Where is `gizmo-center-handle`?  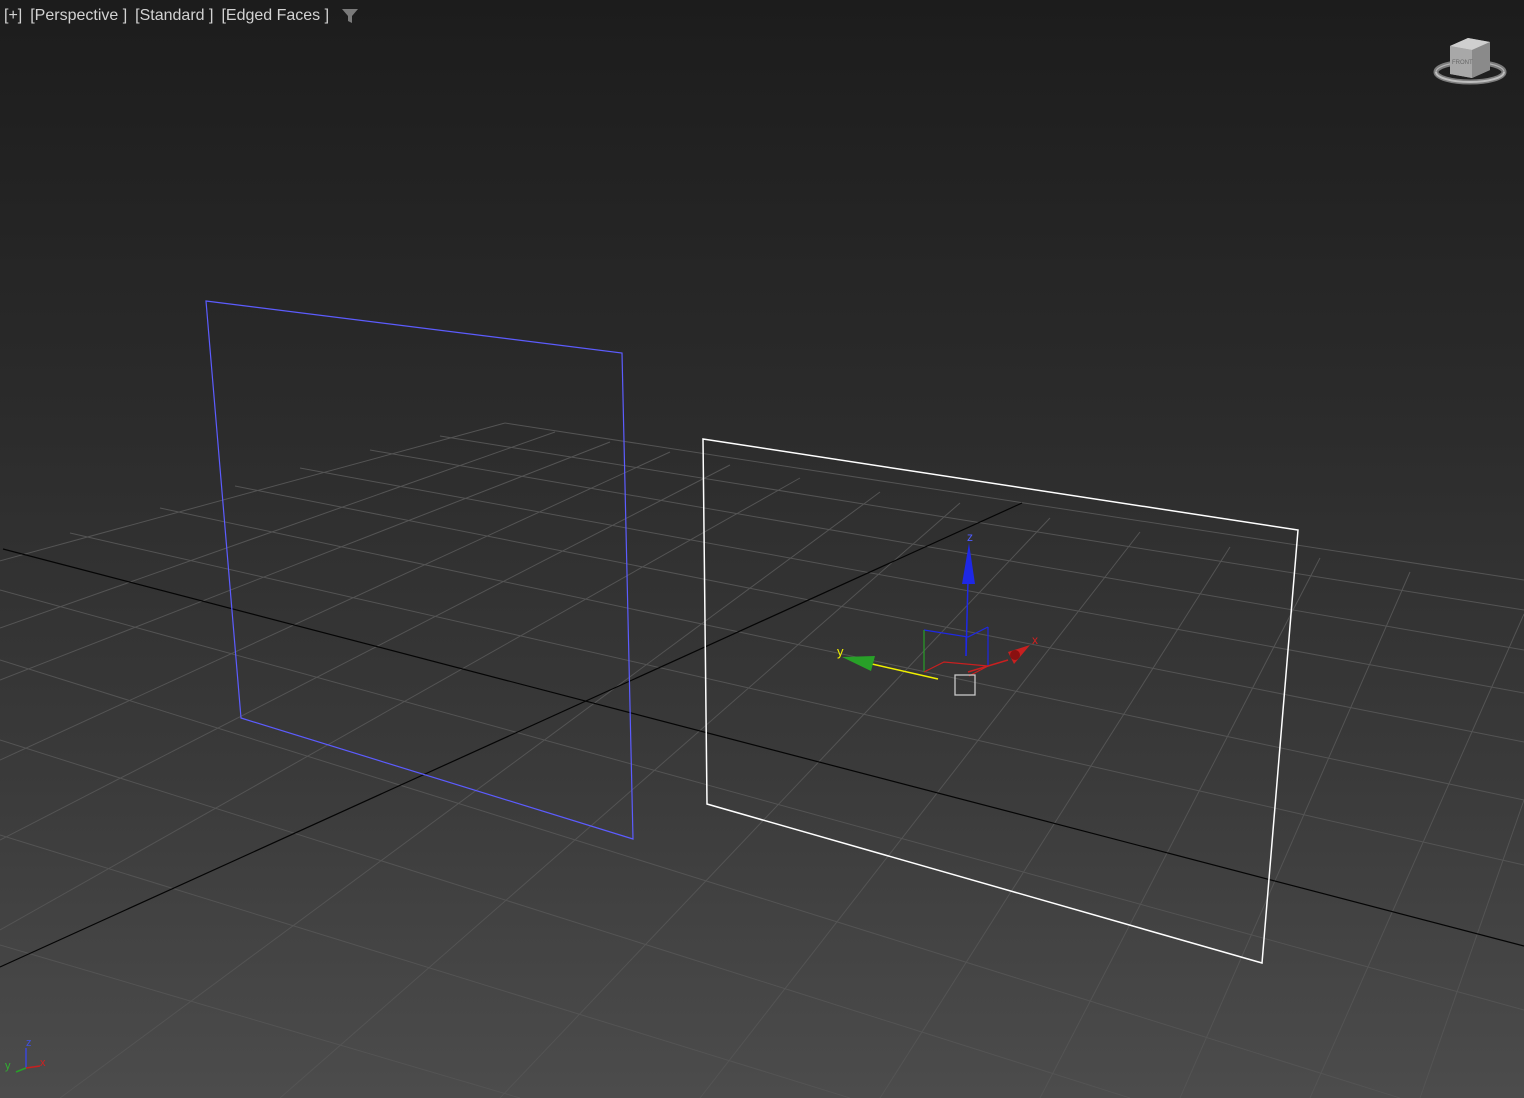 gizmo-center-handle is located at coordinates (965, 685).